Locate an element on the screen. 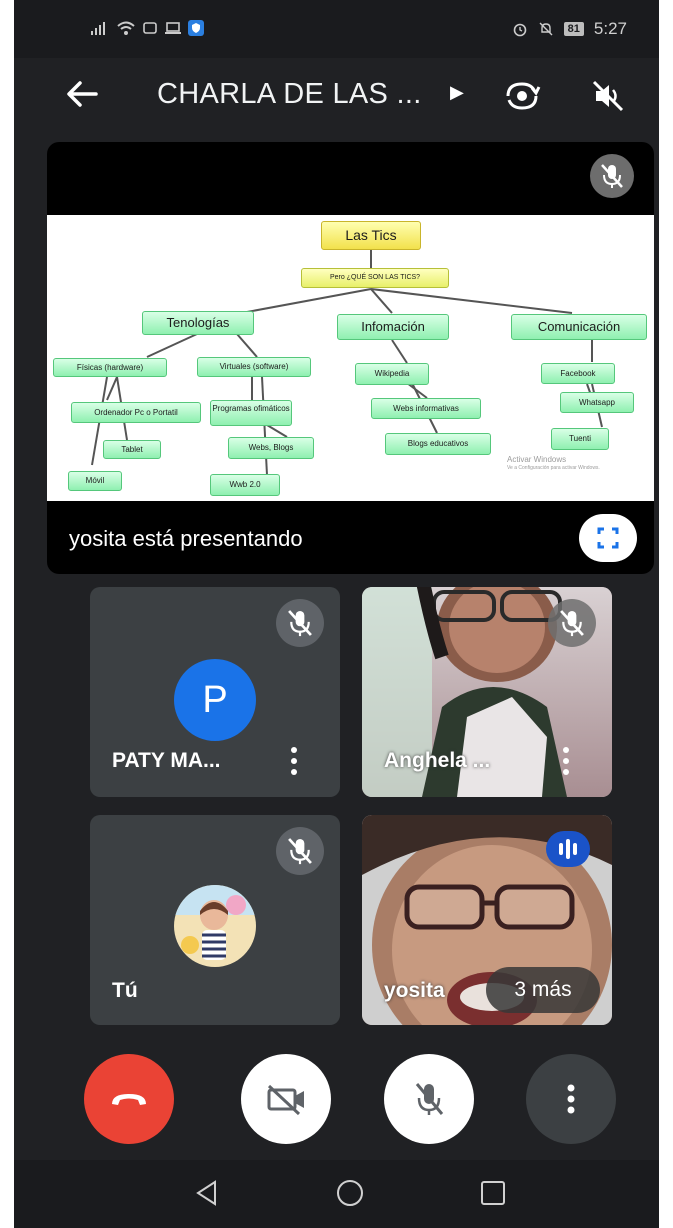 The image size is (673, 1228). presenter-label: yosita está presentando is located at coordinates (186, 538).